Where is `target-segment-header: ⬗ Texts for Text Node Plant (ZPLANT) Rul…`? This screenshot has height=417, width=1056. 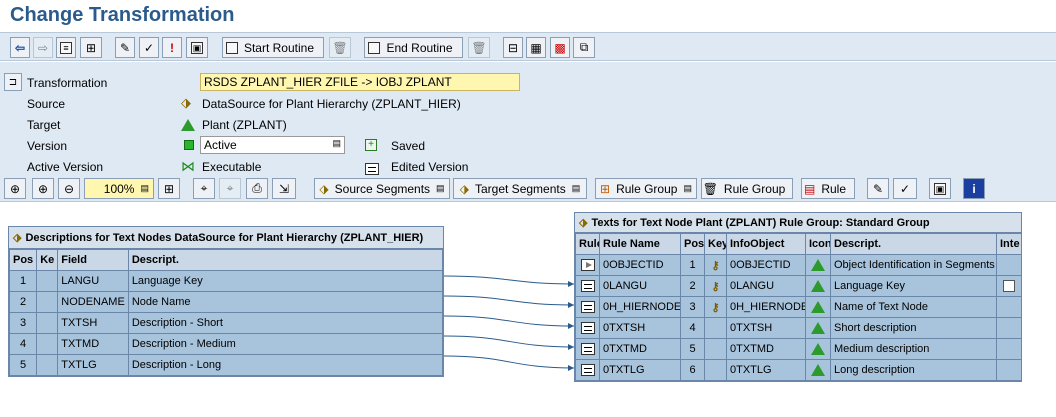
target-segment-header: ⬗ Texts for Text Node Plant (ZPLANT) Rul… is located at coordinates (798, 223).